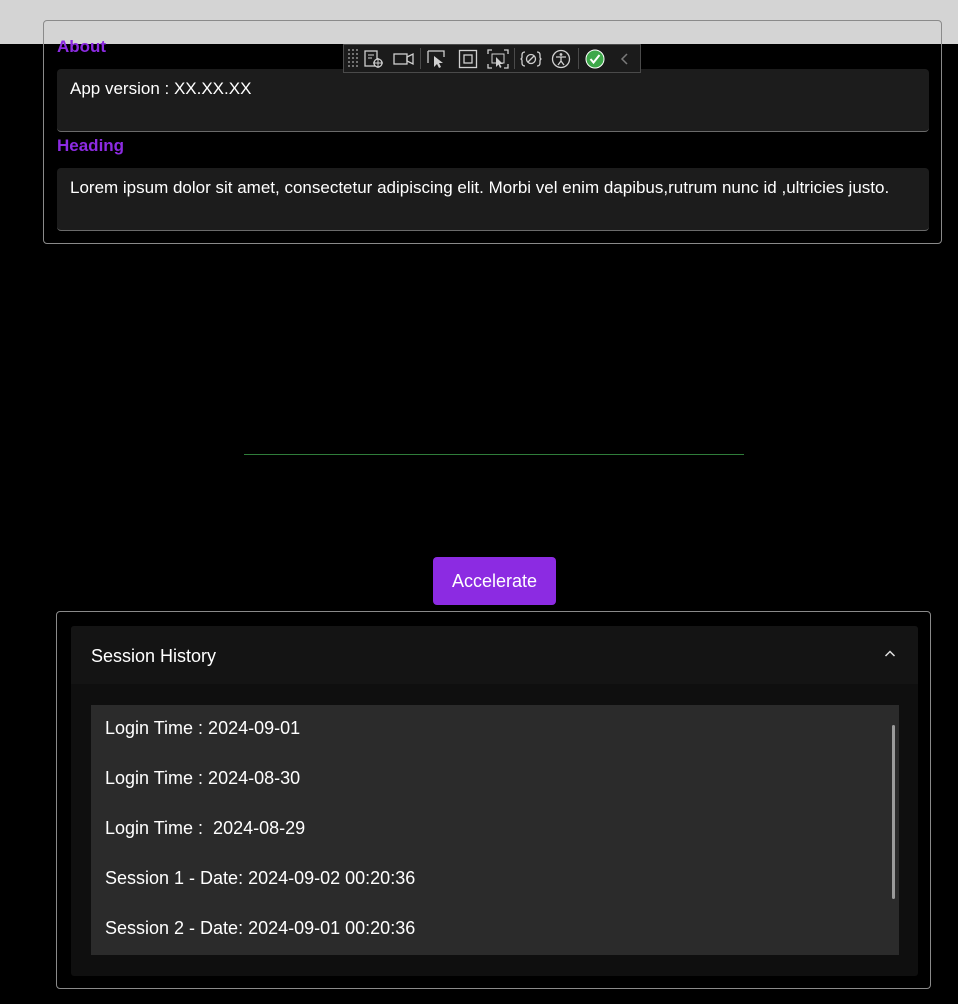 Image resolution: width=958 pixels, height=1004 pixels. I want to click on list-item: Login Time : 2024-08-30, so click(202, 778).